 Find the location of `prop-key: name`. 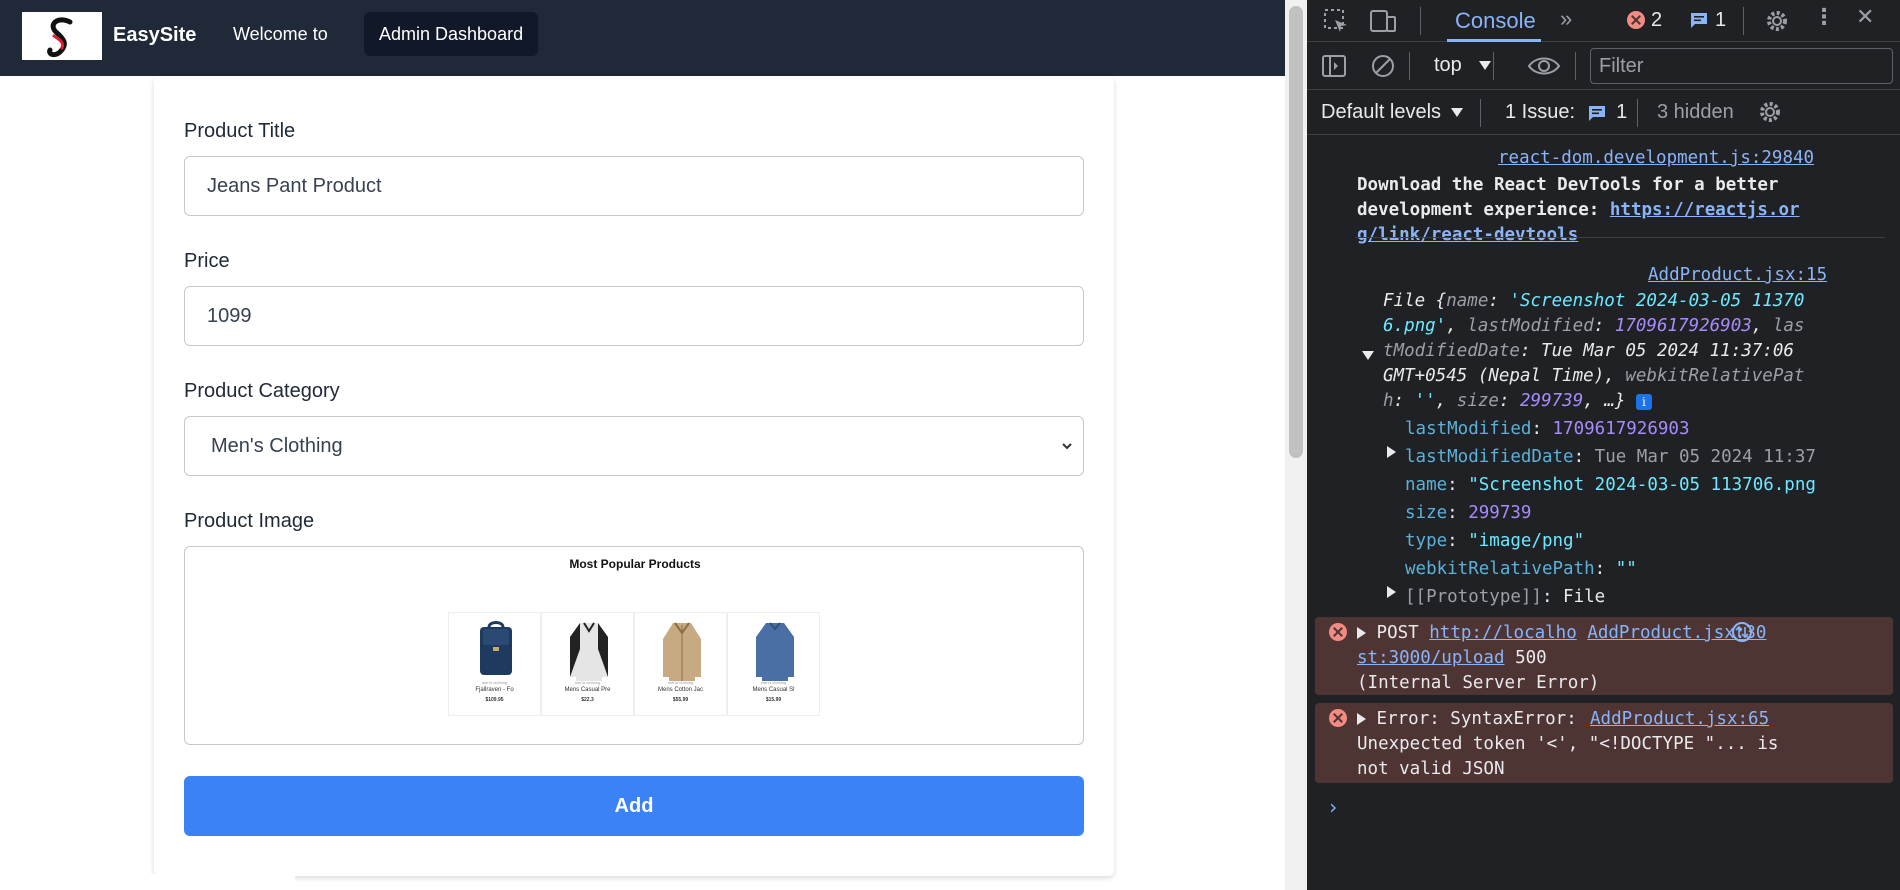

prop-key: name is located at coordinates (1426, 485).